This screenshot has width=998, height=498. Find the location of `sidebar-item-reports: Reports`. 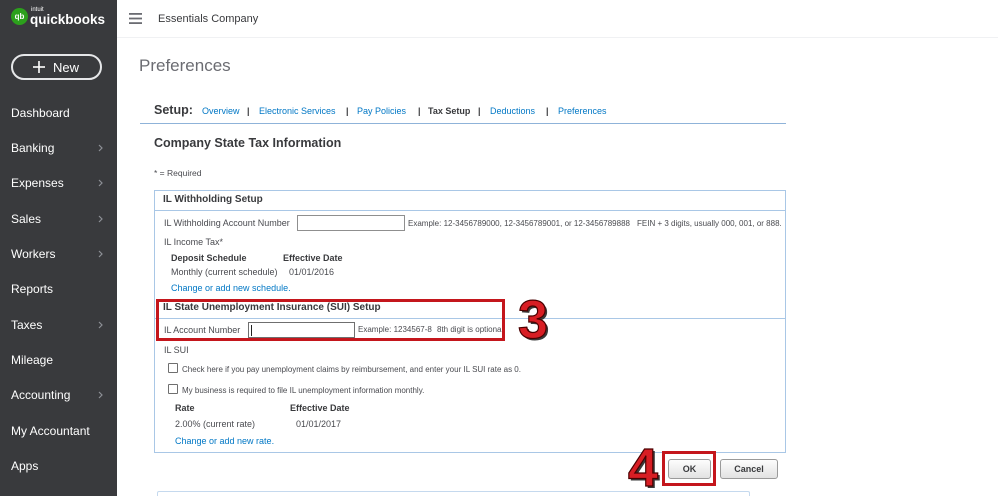

sidebar-item-reports: Reports is located at coordinates (58, 289).